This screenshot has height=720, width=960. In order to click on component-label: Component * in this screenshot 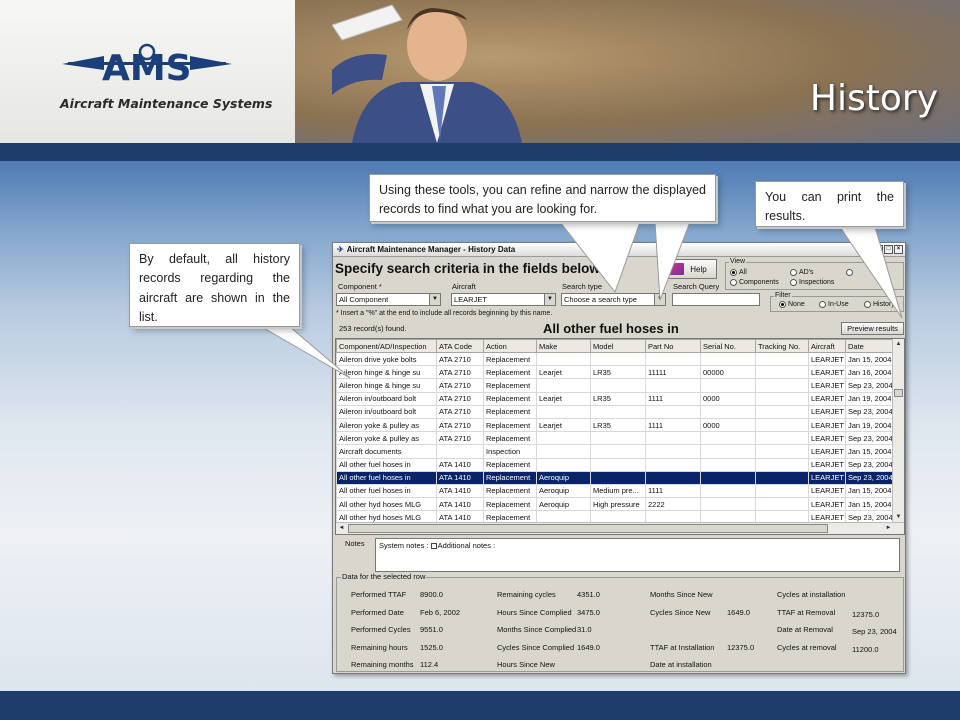, I will do `click(360, 286)`.